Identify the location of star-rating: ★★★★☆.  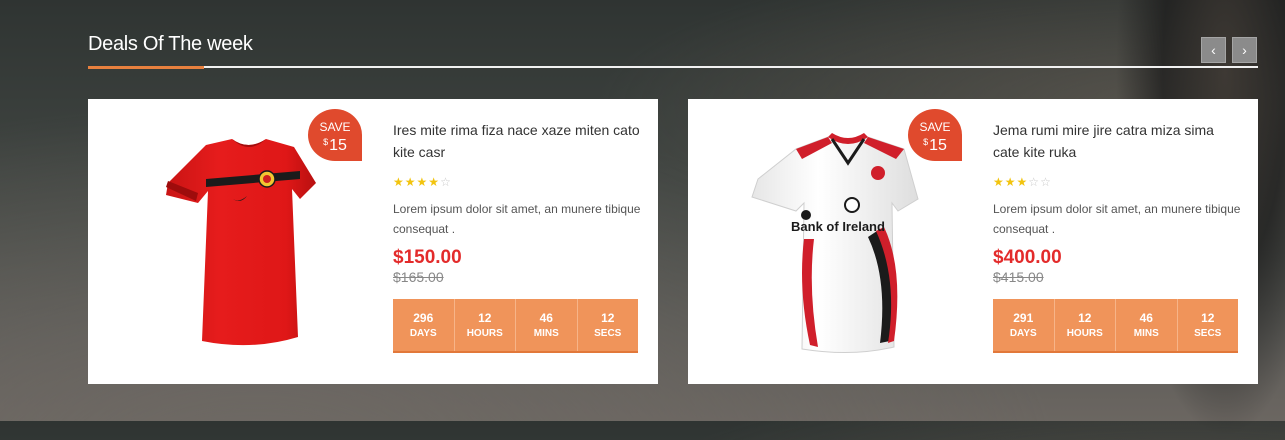
(518, 182).